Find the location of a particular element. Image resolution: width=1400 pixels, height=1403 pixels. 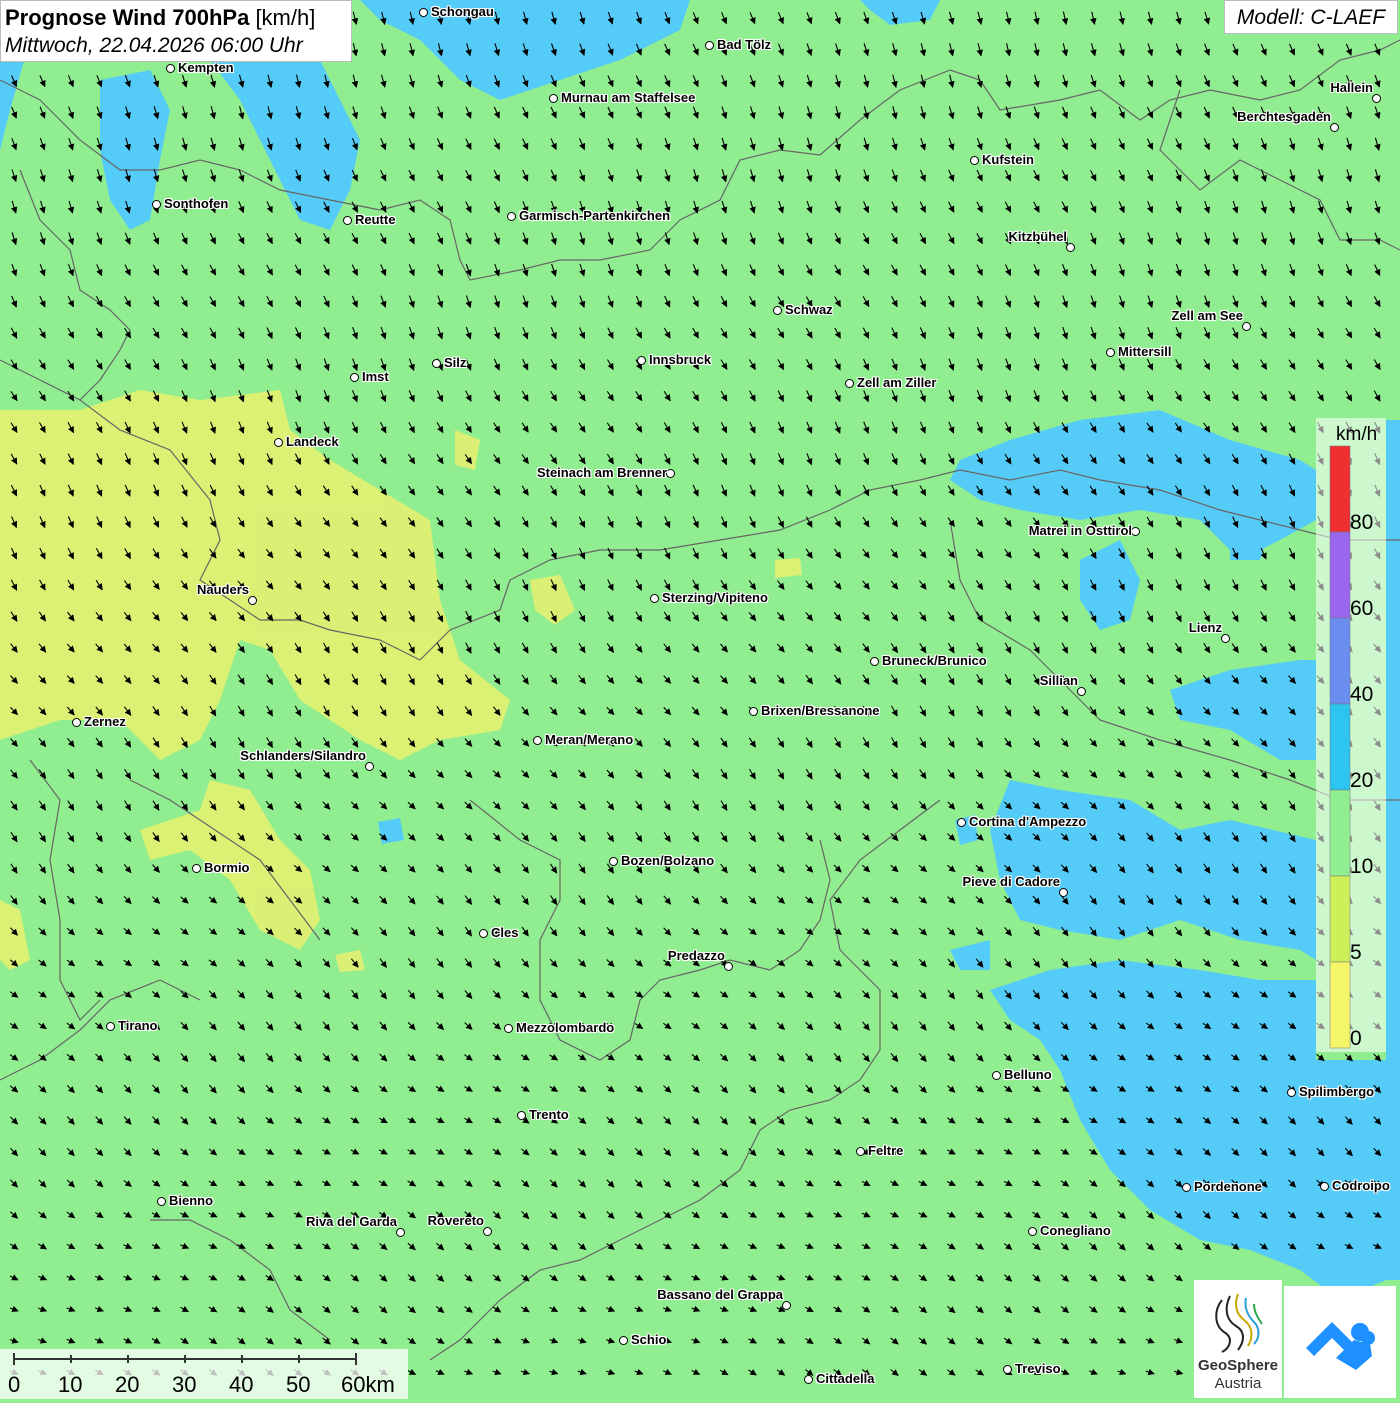

city-label: Landeck is located at coordinates (312, 441).